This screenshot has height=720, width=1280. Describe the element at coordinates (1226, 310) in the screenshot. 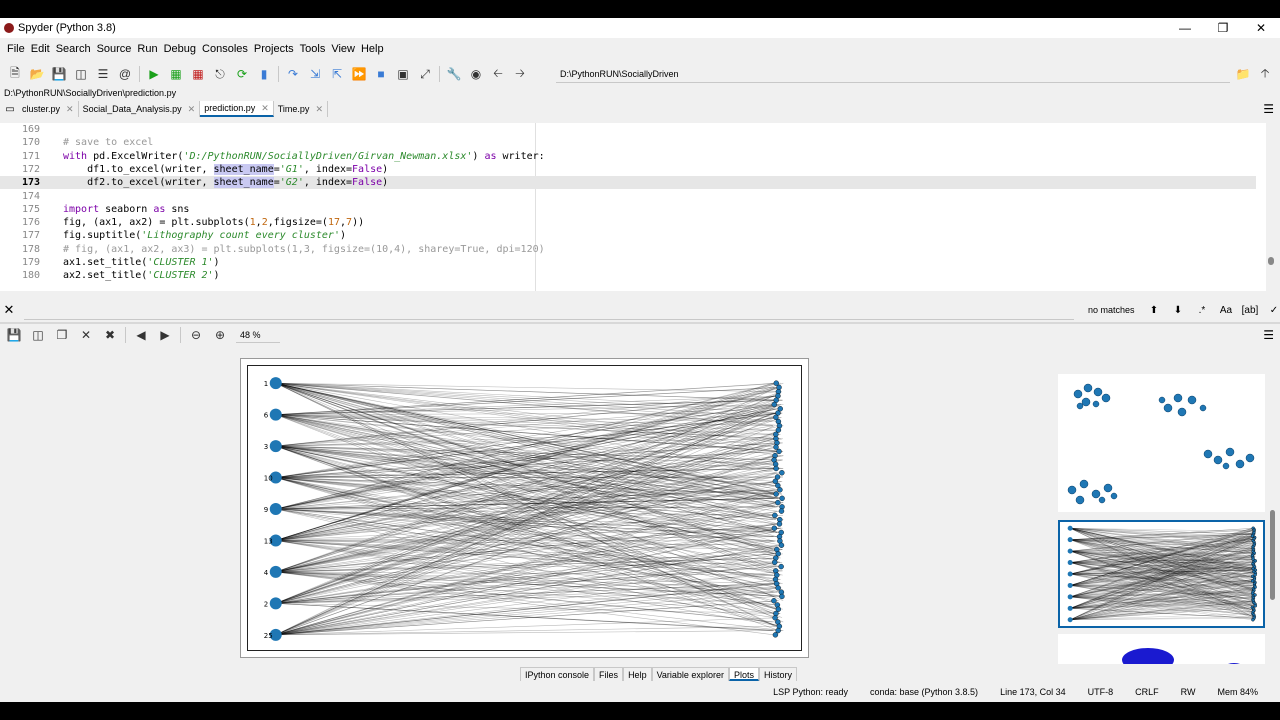

I see `case-sensitive-button: Aa` at that location.